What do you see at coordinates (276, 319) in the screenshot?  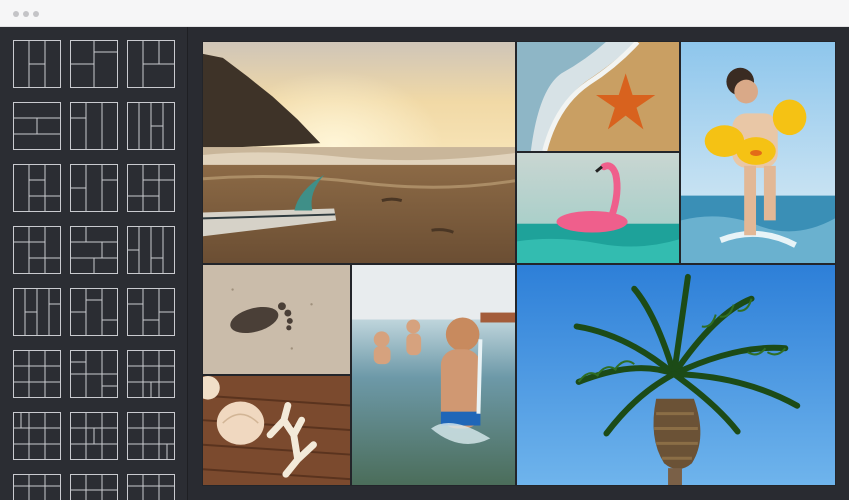 I see `footprint-in-sand-photo` at bounding box center [276, 319].